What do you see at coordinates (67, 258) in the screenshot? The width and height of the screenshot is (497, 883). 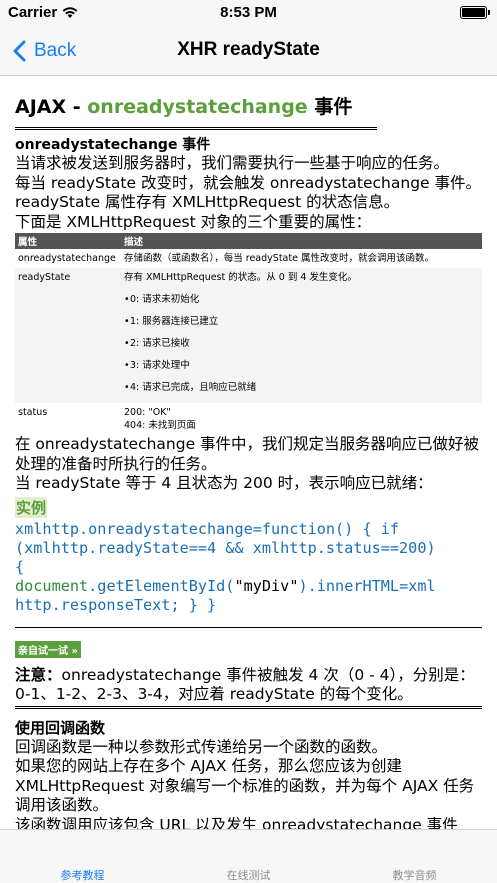 I see `property-name: onreadystatechange` at bounding box center [67, 258].